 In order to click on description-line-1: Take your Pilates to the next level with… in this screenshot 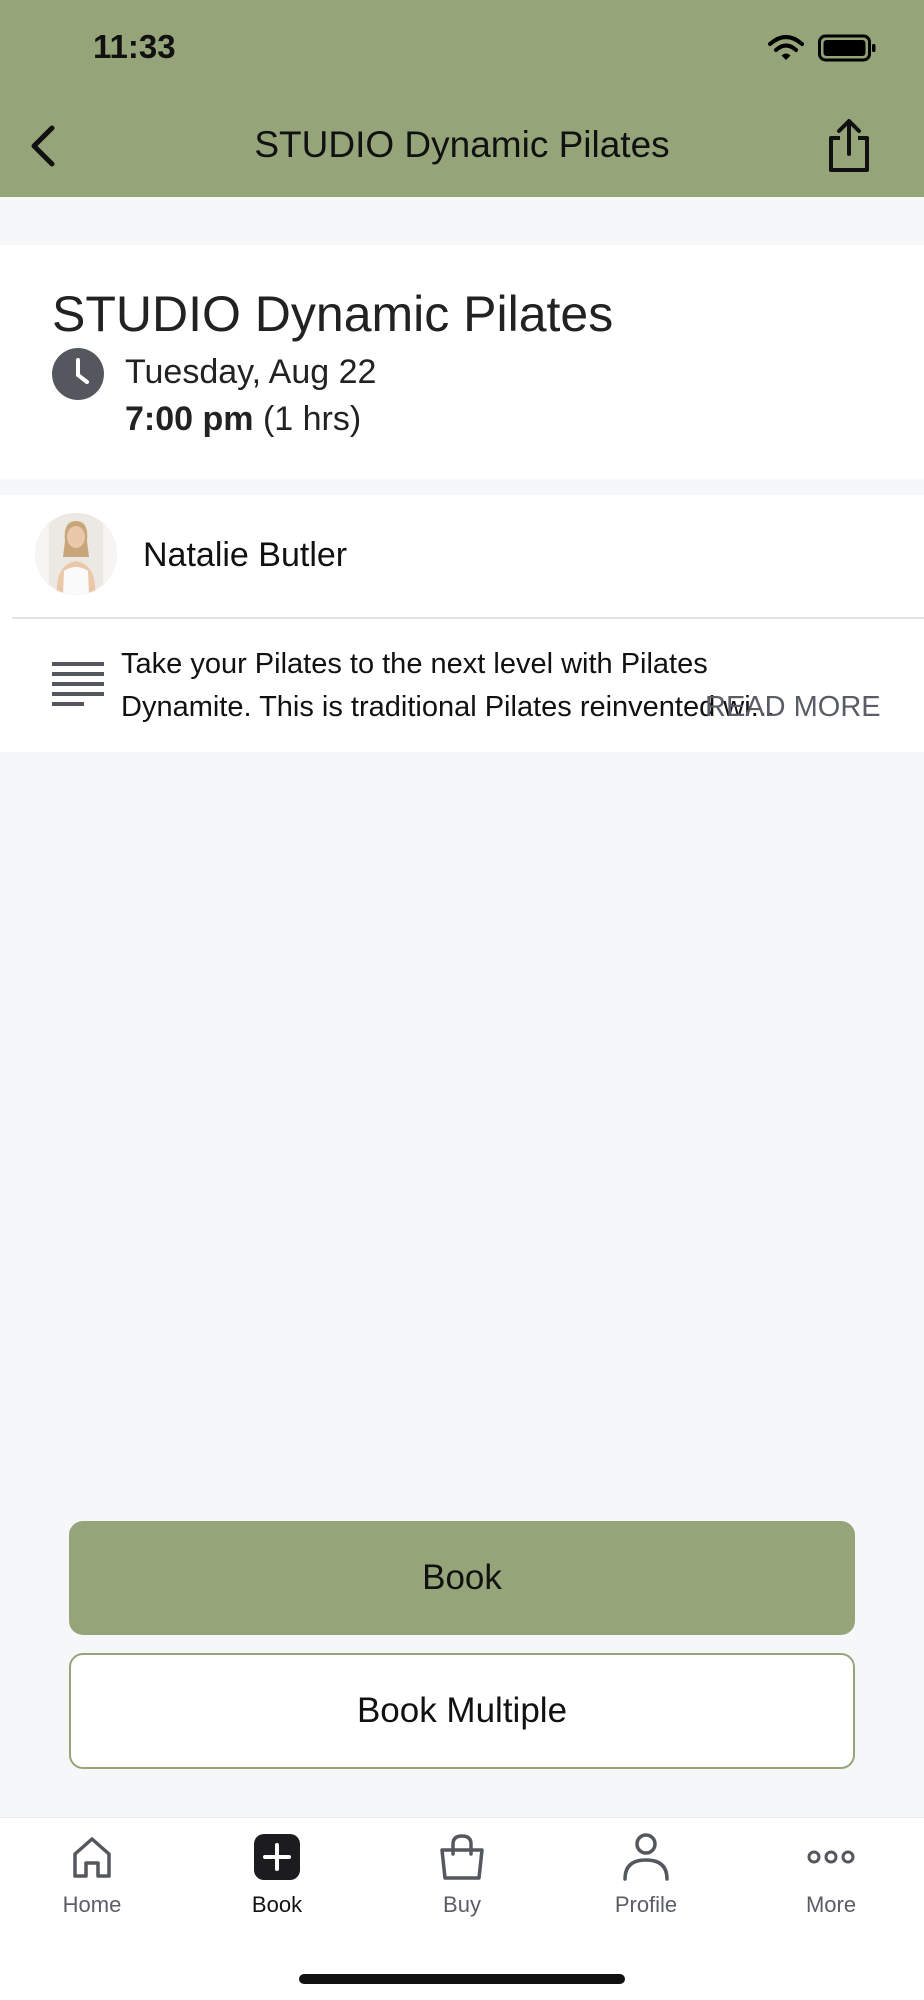, I will do `click(414, 664)`.